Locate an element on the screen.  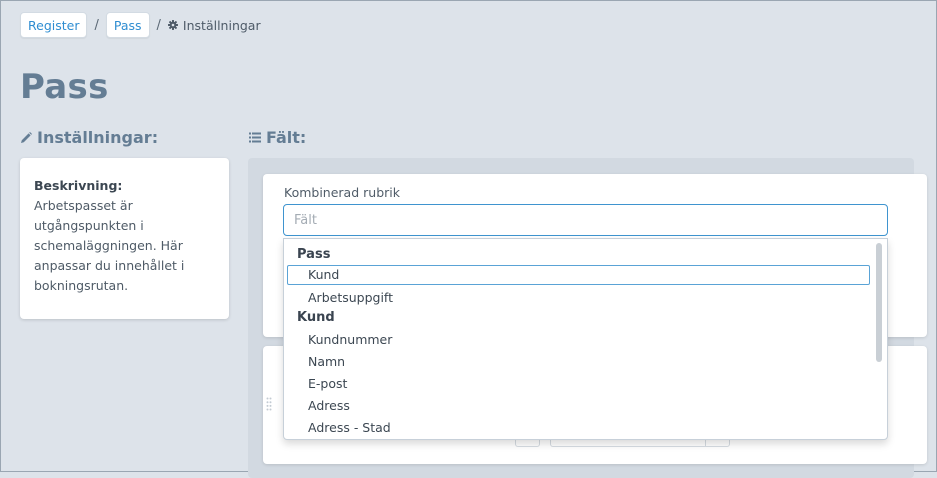
breadcrumb: Register / Pass / Inställningar is located at coordinates (140, 25).